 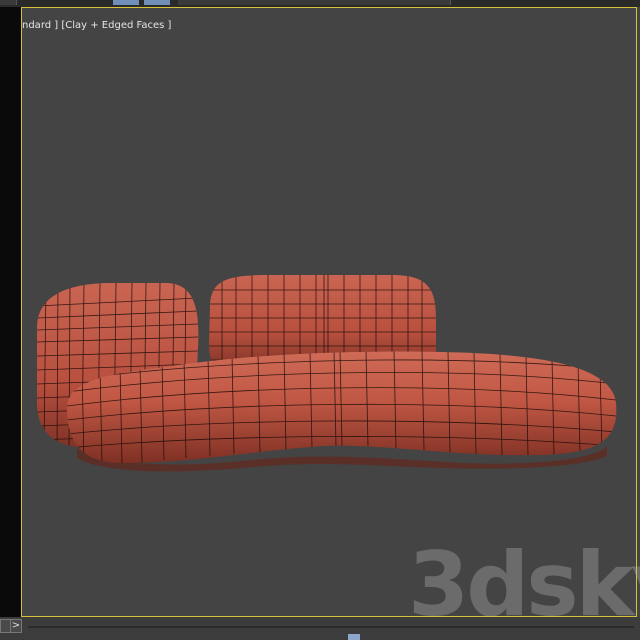 I want to click on timeline-next-button: >, so click(x=16, y=626).